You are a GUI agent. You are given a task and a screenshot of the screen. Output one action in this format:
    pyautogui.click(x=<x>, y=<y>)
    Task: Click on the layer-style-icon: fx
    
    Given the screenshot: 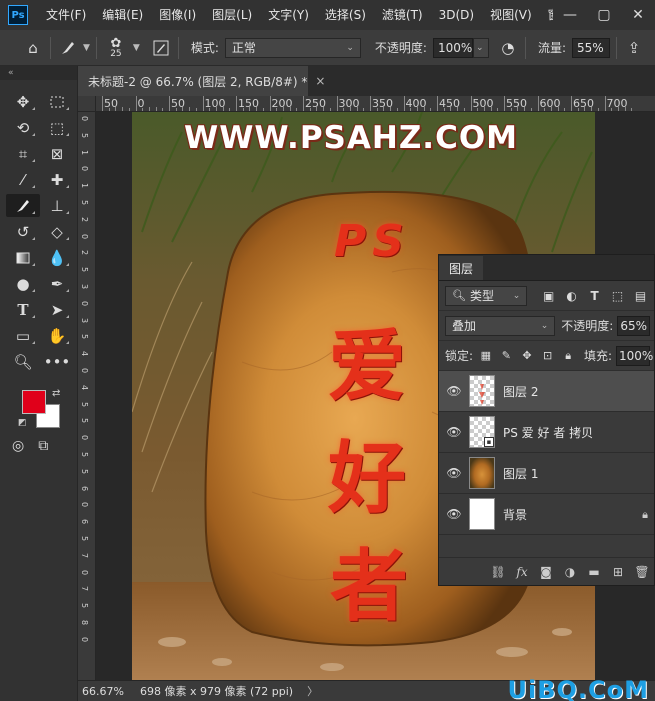 What is the action you would take?
    pyautogui.click(x=522, y=572)
    